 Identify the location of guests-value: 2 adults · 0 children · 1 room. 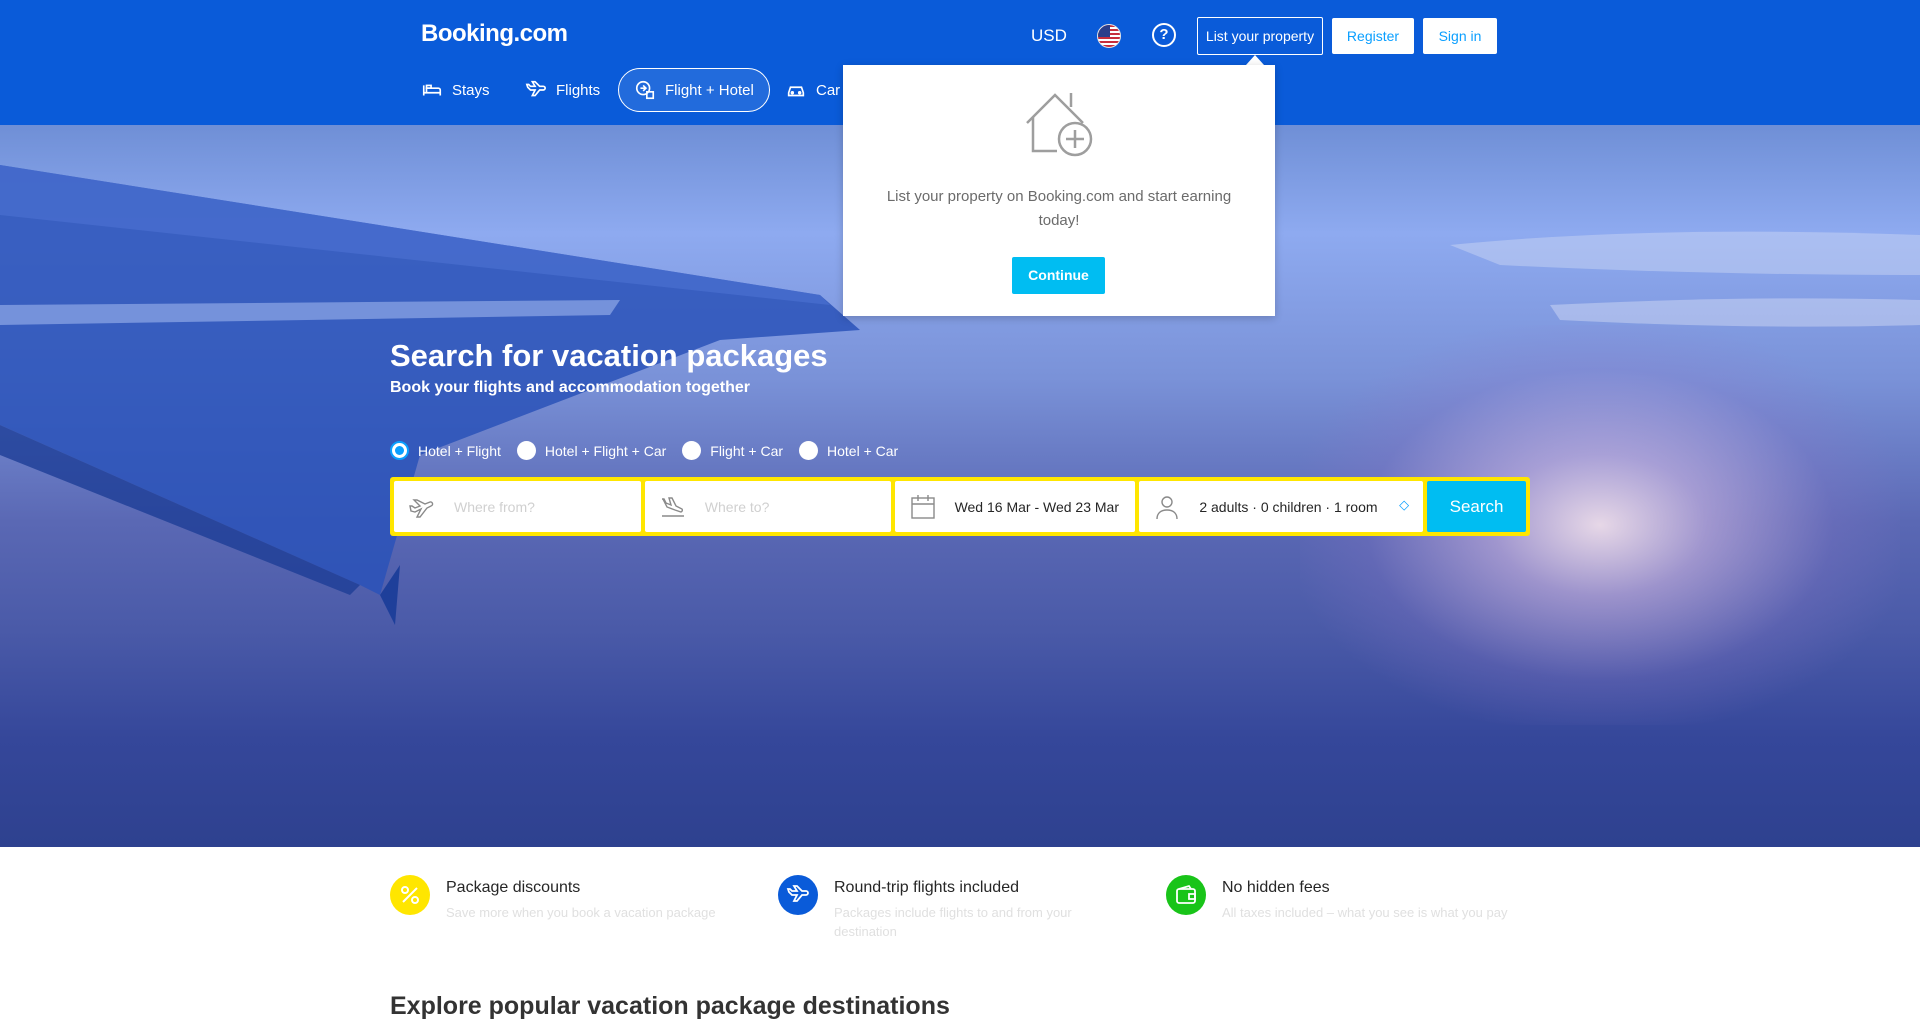
(1288, 506).